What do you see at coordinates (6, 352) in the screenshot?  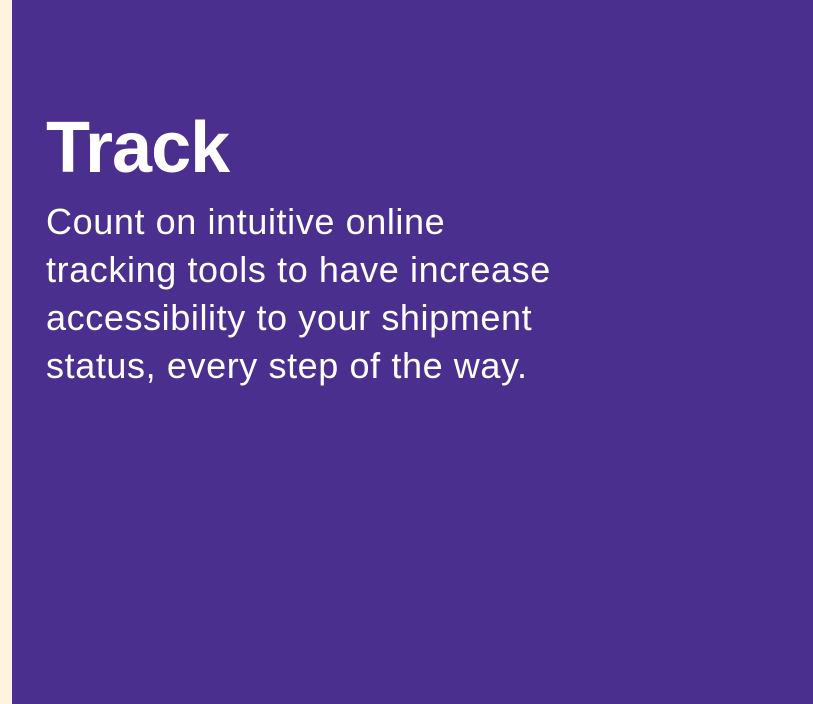 I see `left-edge-strip` at bounding box center [6, 352].